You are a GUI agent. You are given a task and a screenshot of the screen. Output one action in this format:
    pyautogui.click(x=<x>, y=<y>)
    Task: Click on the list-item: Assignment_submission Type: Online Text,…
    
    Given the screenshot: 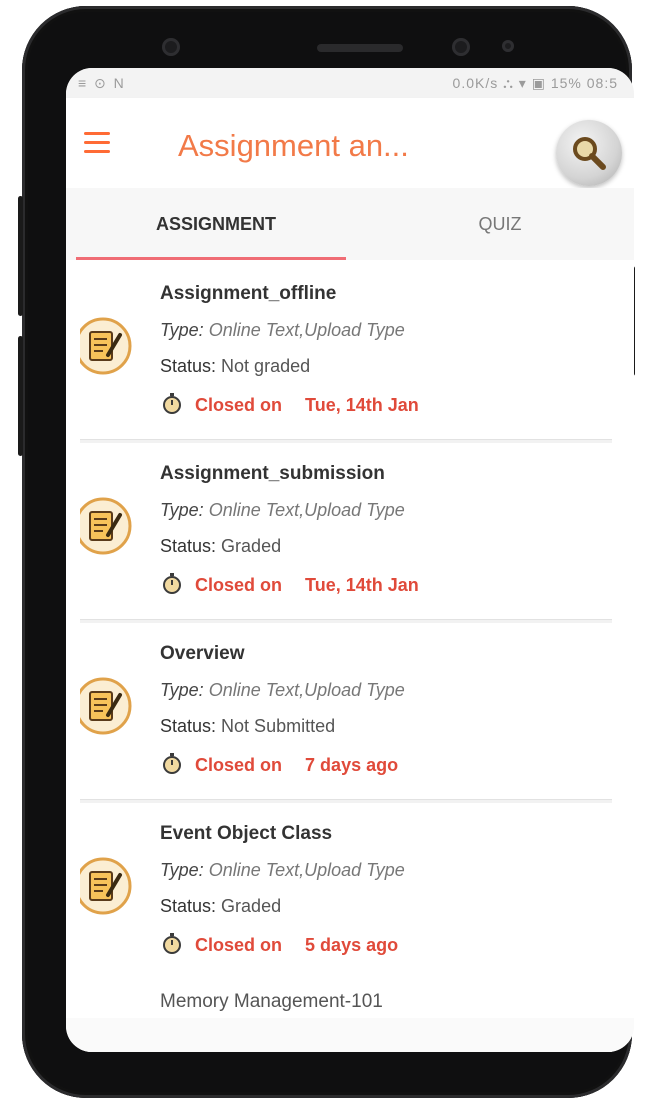 What is the action you would take?
    pyautogui.click(x=346, y=531)
    